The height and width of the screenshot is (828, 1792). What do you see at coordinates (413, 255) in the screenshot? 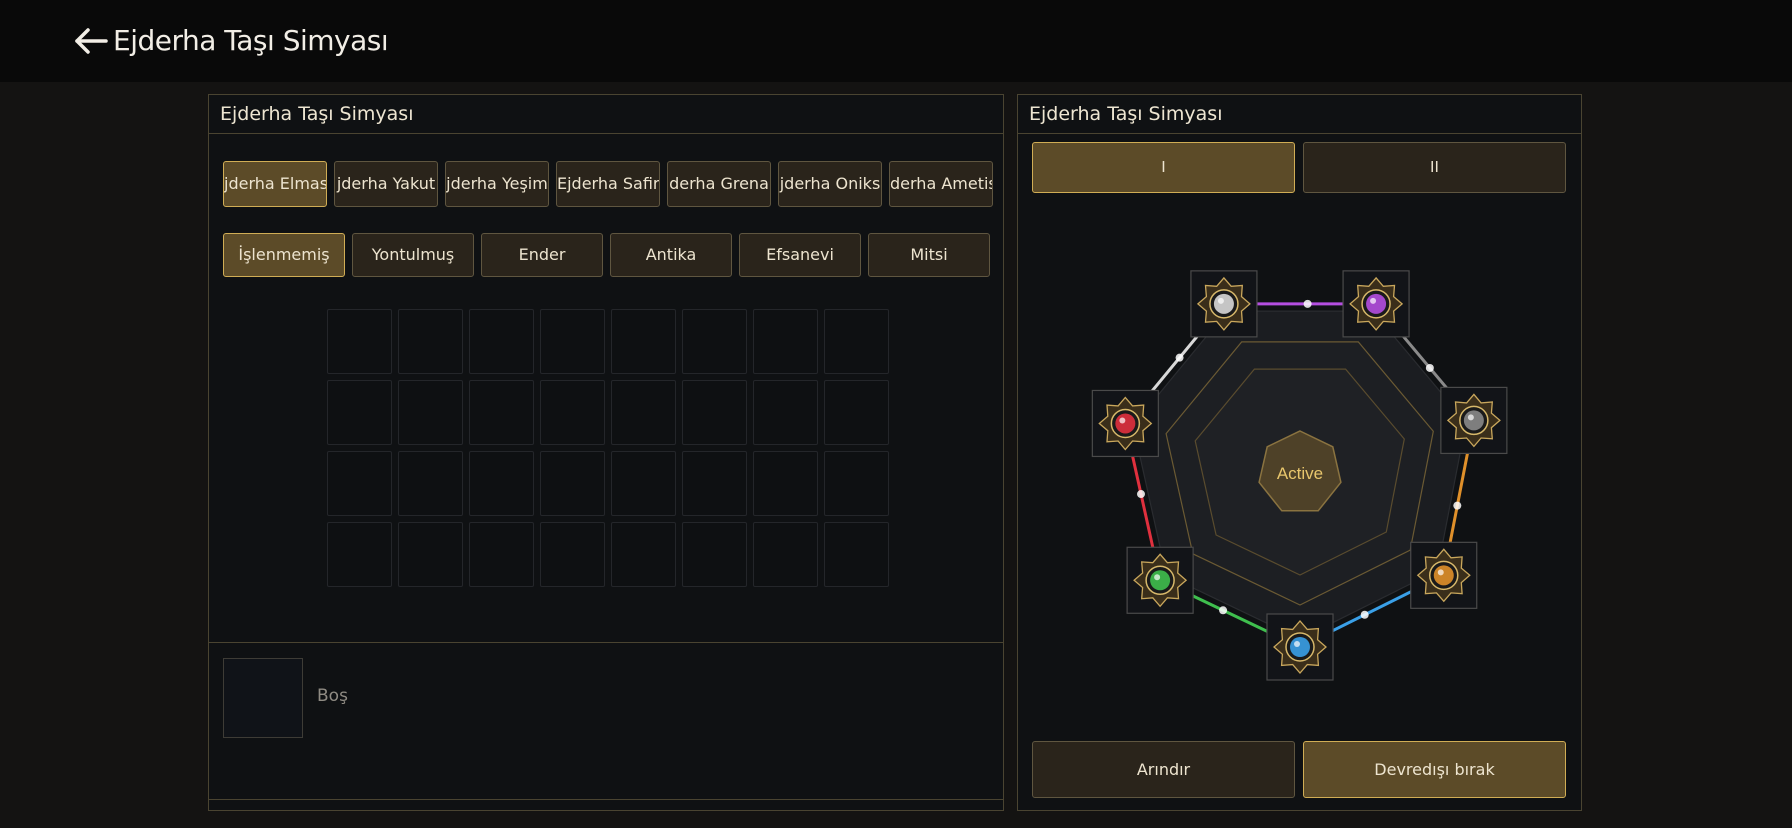
I see `tab-grade-yontulmus: Yontulmuş` at bounding box center [413, 255].